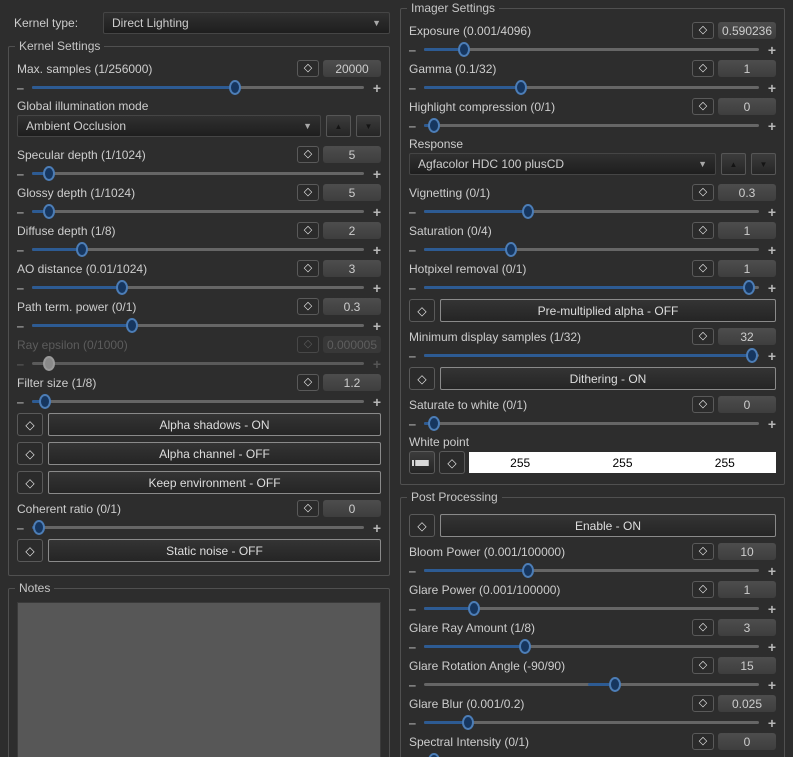  What do you see at coordinates (703, 30) in the screenshot?
I see `exposure-animate-toggle-button: ◇` at bounding box center [703, 30].